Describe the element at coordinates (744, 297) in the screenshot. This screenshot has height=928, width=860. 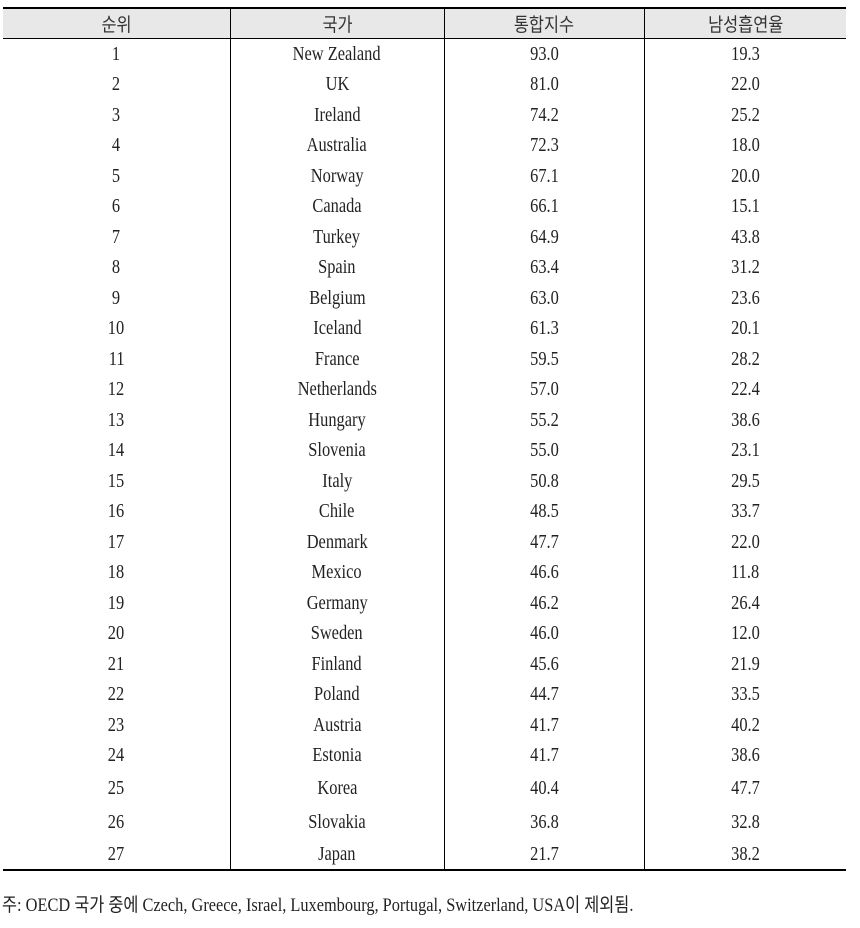
I see `cell-smoking-rate: 23.6` at that location.